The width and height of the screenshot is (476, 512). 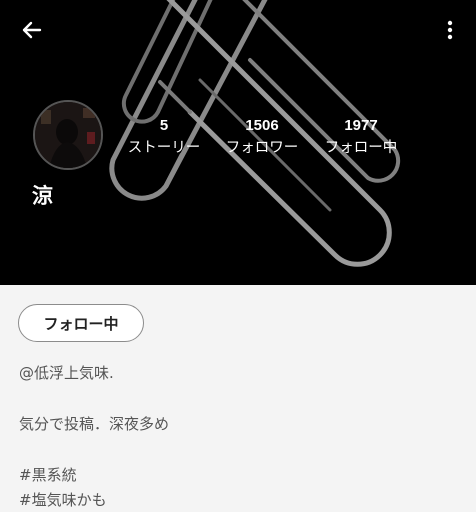 I want to click on back-button, so click(x=32, y=30).